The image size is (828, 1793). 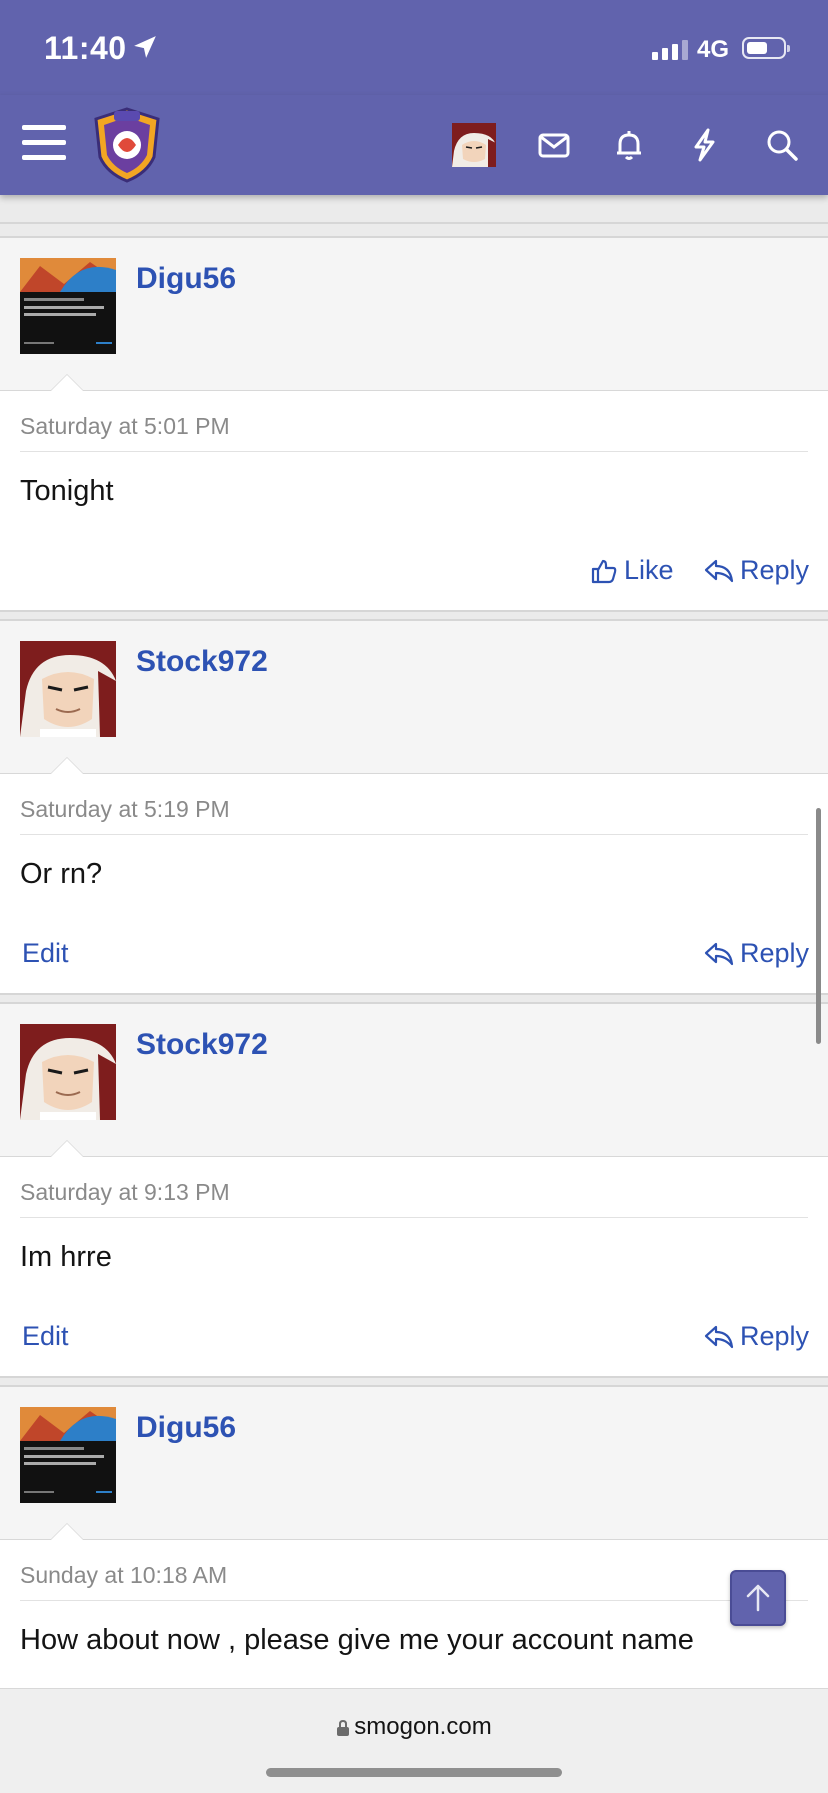 What do you see at coordinates (414, 492) in the screenshot?
I see `post-body: Saturday at 5:01 PM Tonight Like Reply` at bounding box center [414, 492].